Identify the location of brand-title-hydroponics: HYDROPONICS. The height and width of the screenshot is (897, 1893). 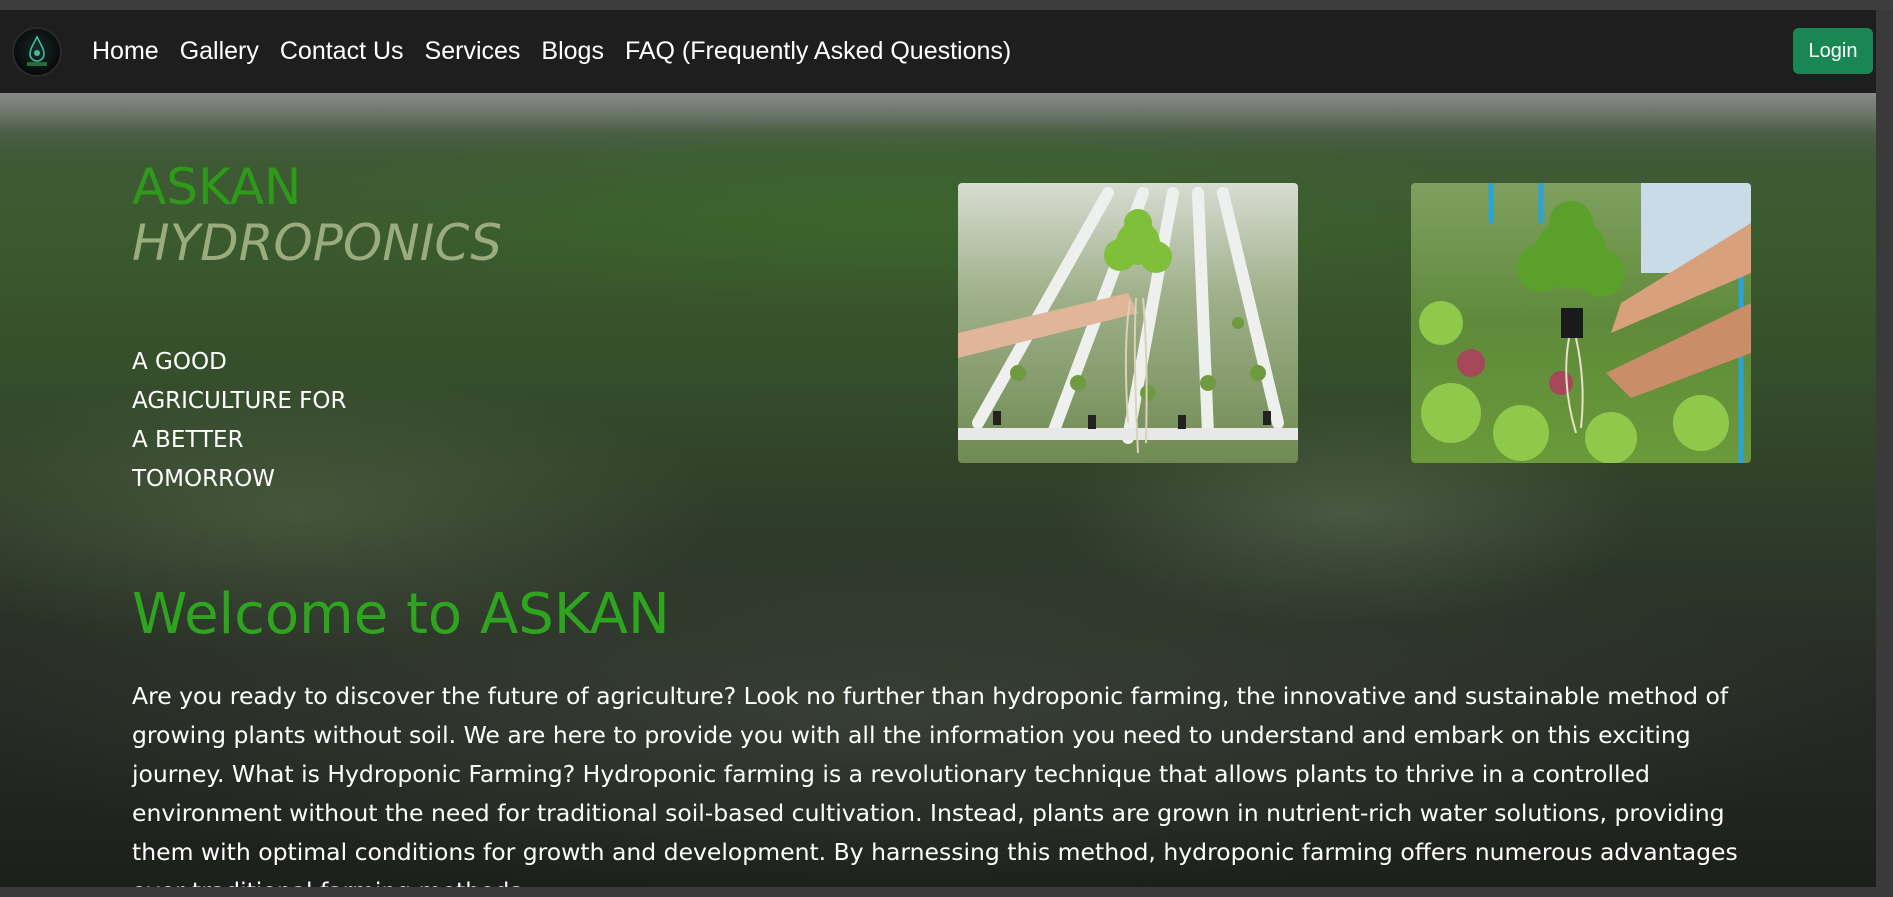
(317, 243).